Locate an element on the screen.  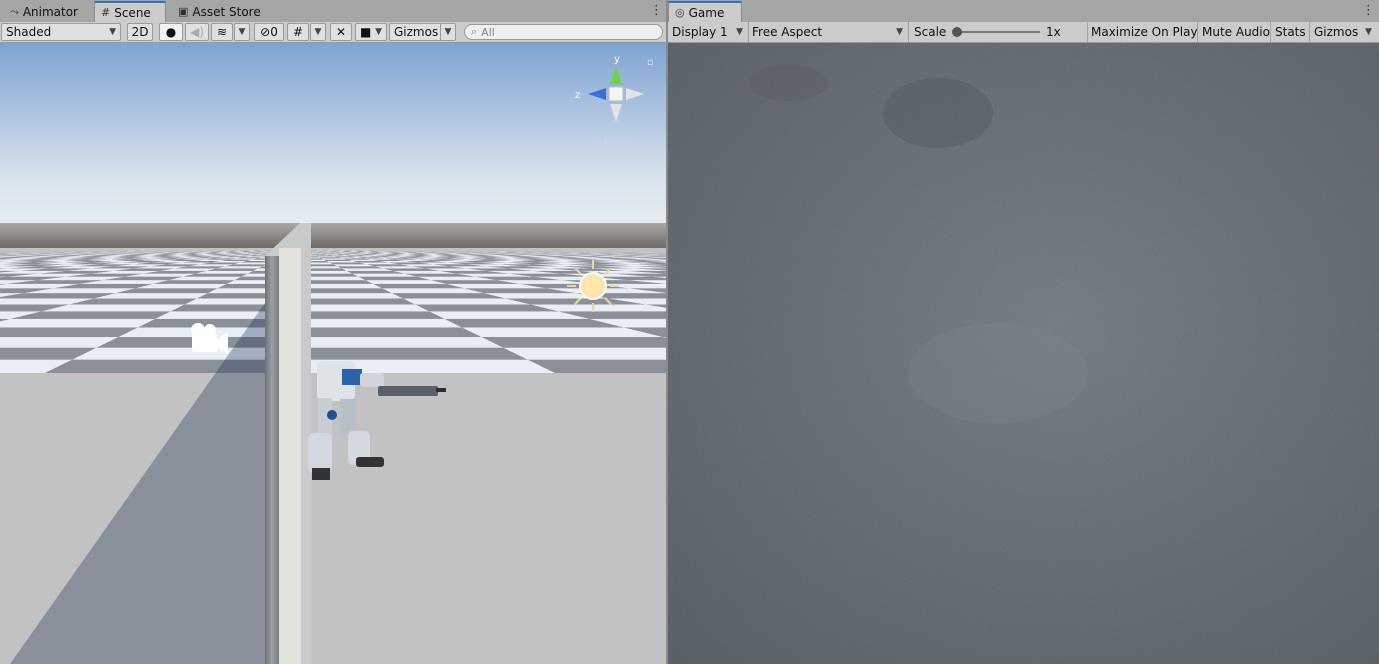
toggle-2d-button: 2D is located at coordinates (140, 32).